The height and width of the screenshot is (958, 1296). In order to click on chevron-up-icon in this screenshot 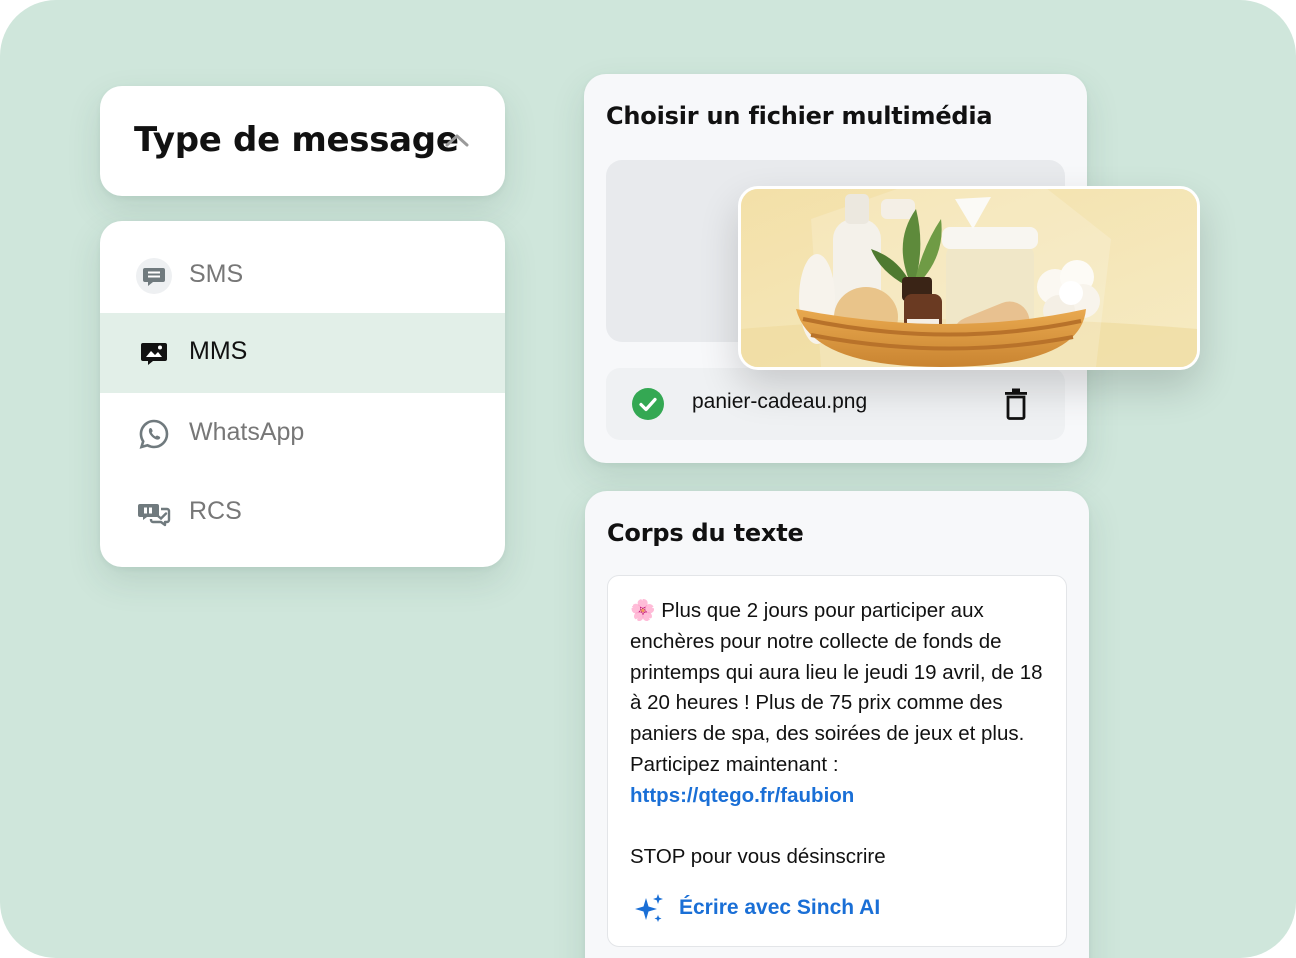, I will do `click(457, 140)`.